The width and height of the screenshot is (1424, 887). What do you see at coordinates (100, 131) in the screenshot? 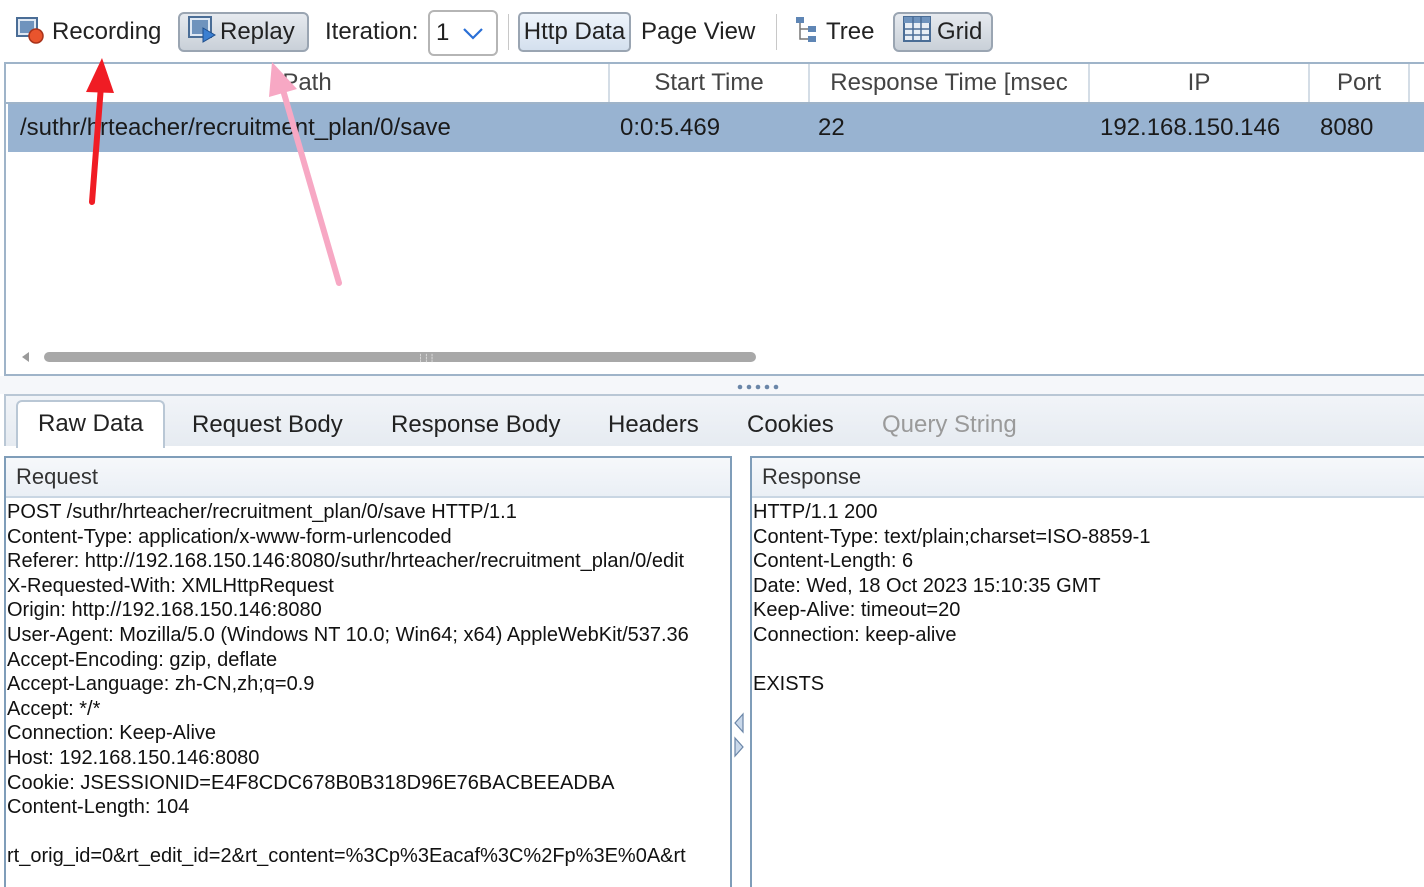
I see `red-arrow-annotation` at bounding box center [100, 131].